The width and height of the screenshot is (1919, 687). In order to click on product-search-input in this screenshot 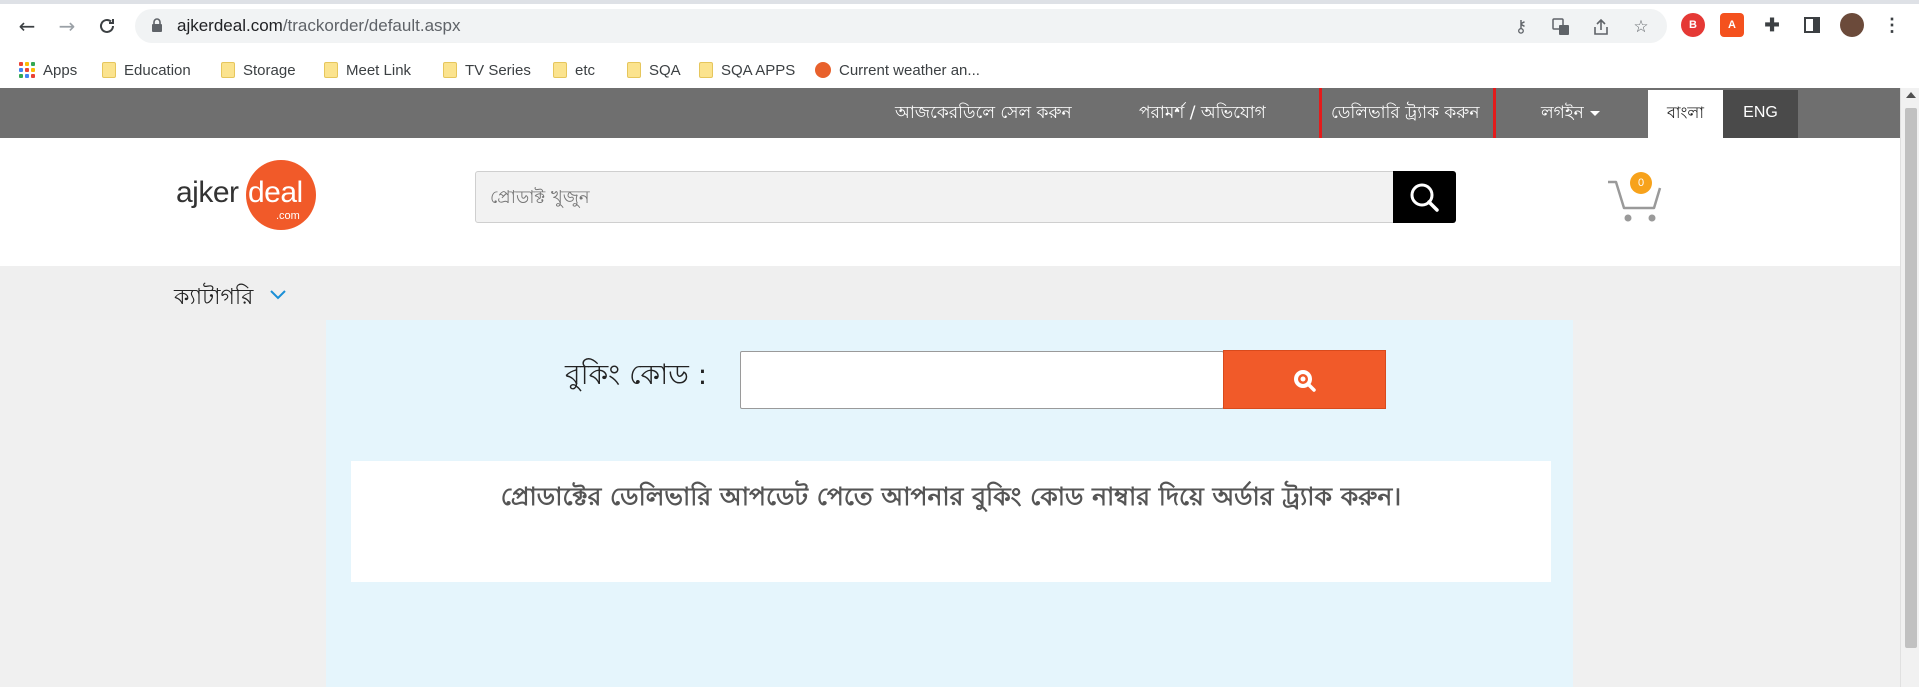, I will do `click(934, 197)`.